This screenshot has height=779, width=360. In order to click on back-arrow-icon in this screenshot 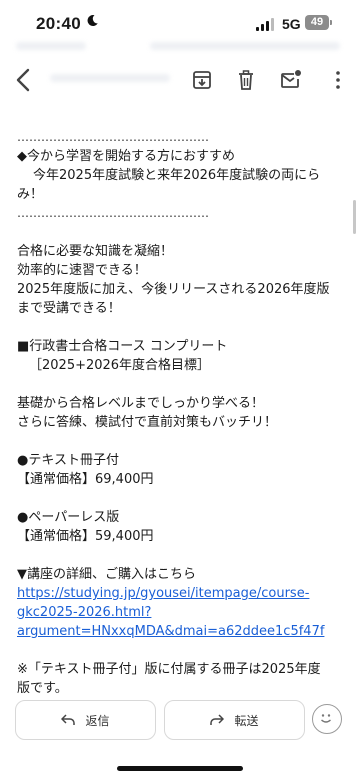, I will do `click(24, 80)`.